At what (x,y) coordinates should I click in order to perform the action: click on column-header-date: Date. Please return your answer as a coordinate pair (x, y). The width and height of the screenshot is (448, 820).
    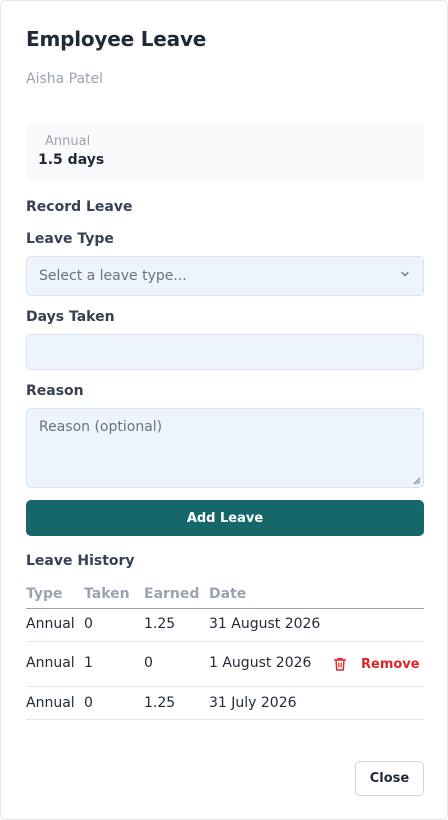
    Looking at the image, I should click on (228, 594).